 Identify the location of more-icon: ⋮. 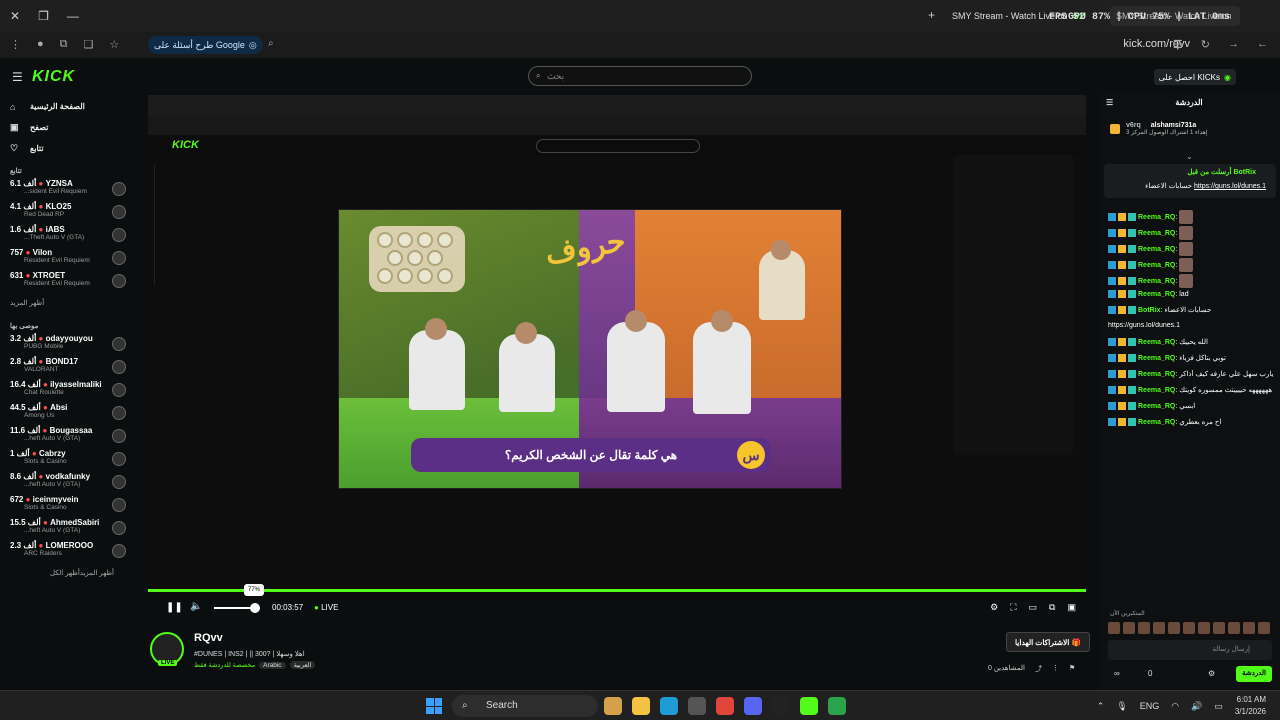
(1055, 669).